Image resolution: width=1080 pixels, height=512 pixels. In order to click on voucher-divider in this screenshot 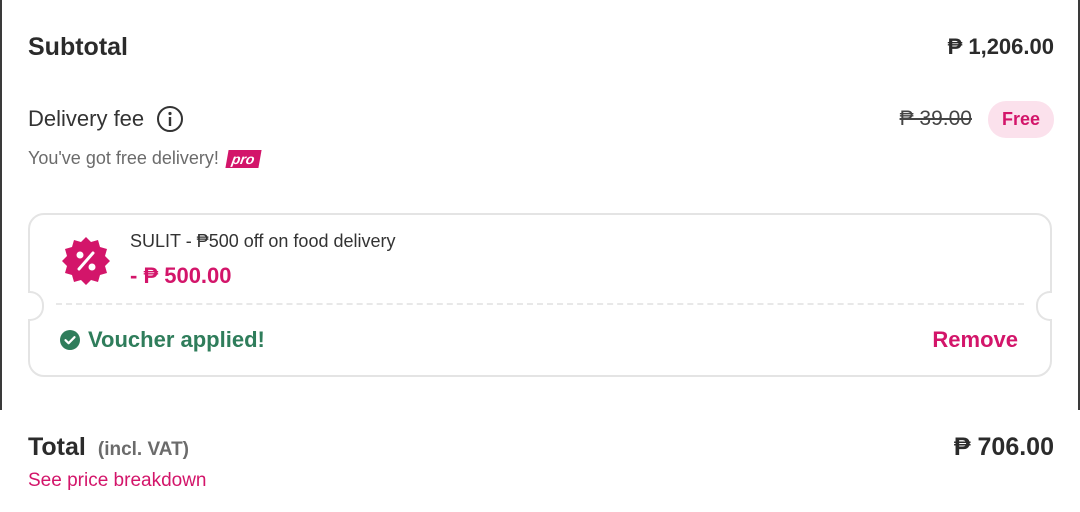, I will do `click(540, 304)`.